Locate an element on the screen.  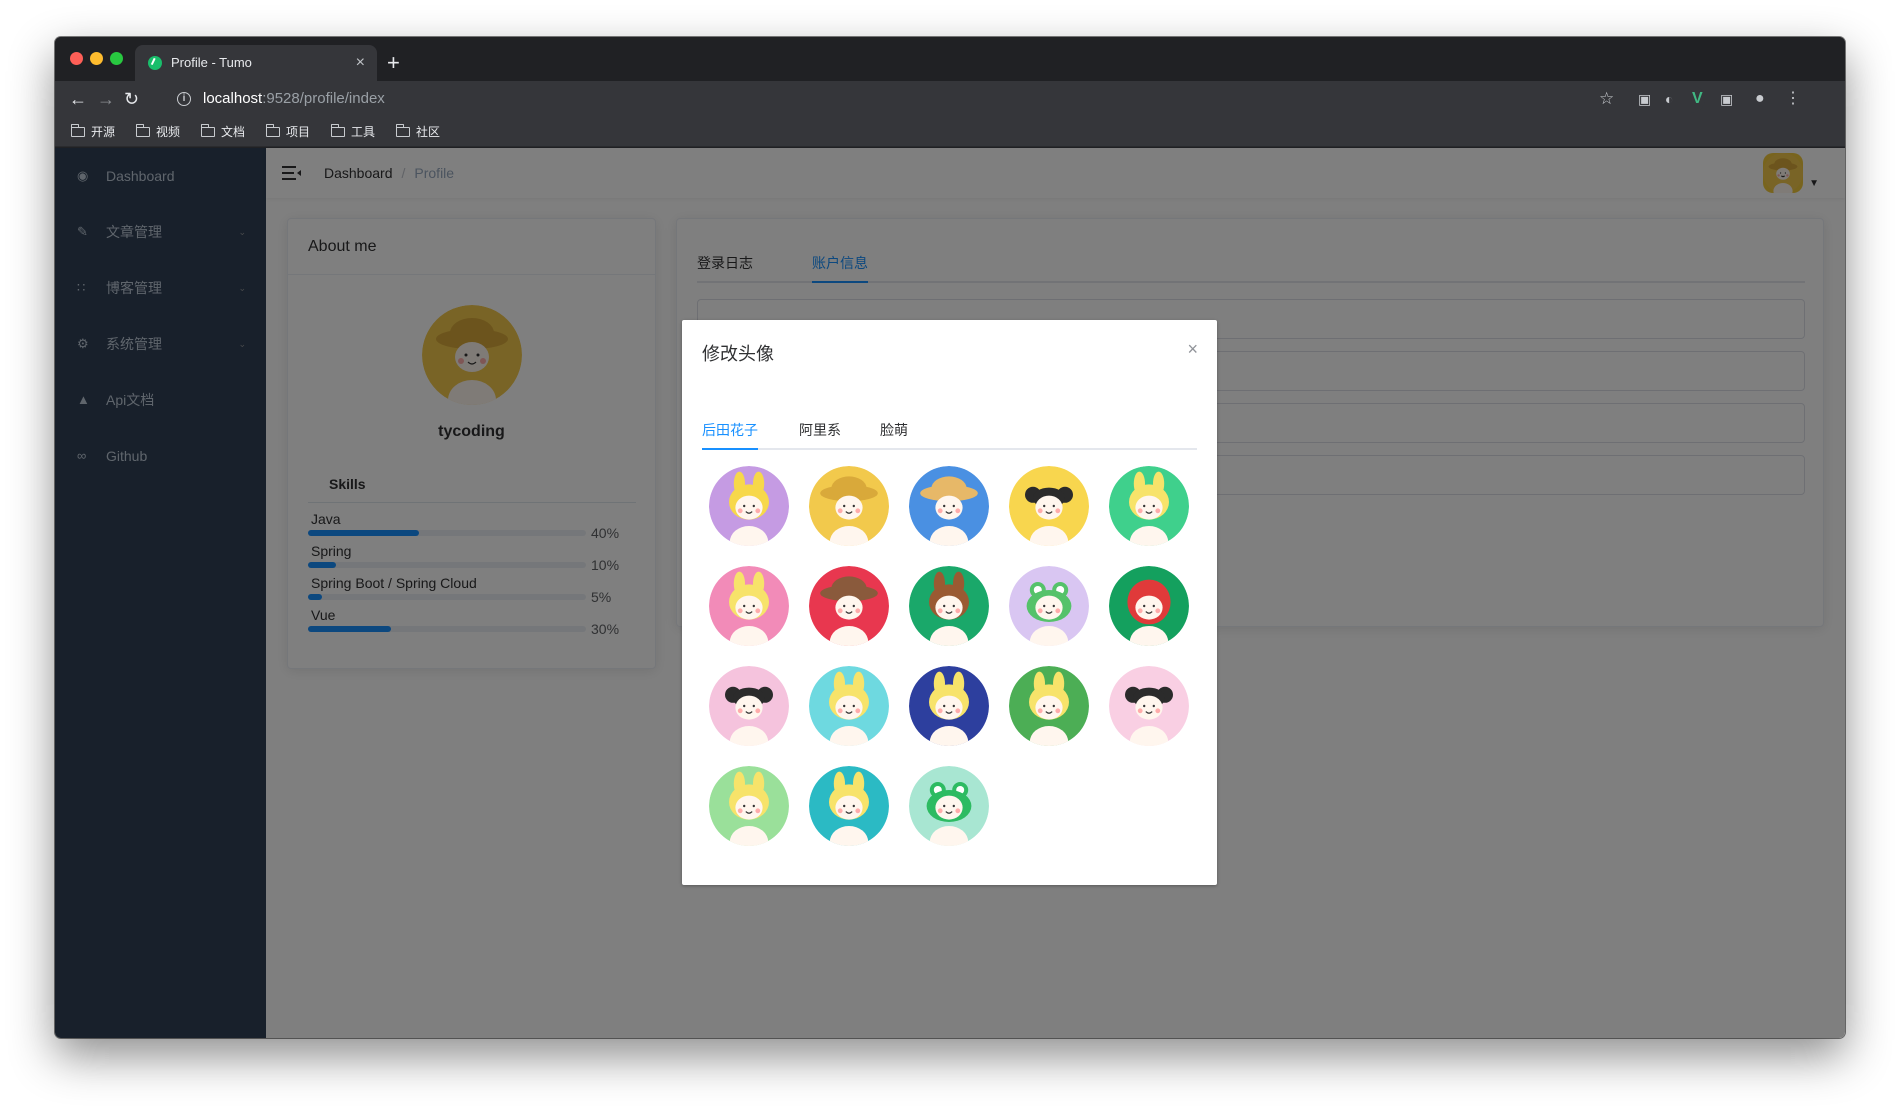
url-host: localhost is located at coordinates (233, 98).